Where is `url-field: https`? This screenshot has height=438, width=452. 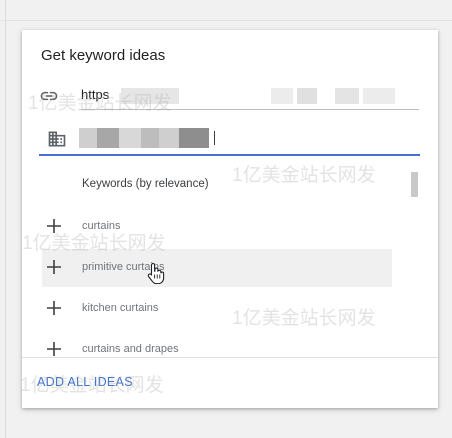
url-field: https is located at coordinates (229, 97).